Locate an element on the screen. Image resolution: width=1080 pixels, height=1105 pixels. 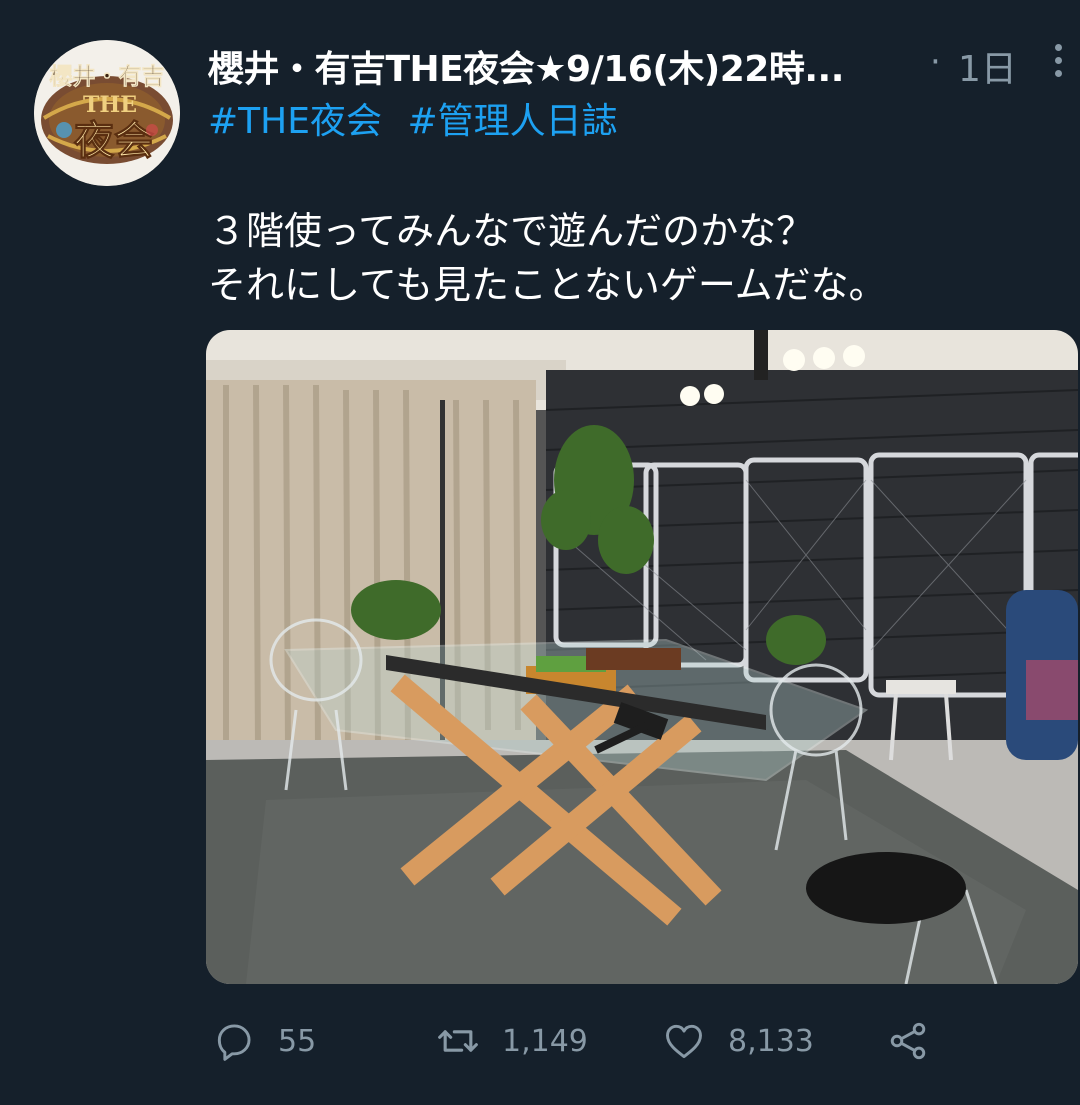
reply-icon is located at coordinates (234, 1042).